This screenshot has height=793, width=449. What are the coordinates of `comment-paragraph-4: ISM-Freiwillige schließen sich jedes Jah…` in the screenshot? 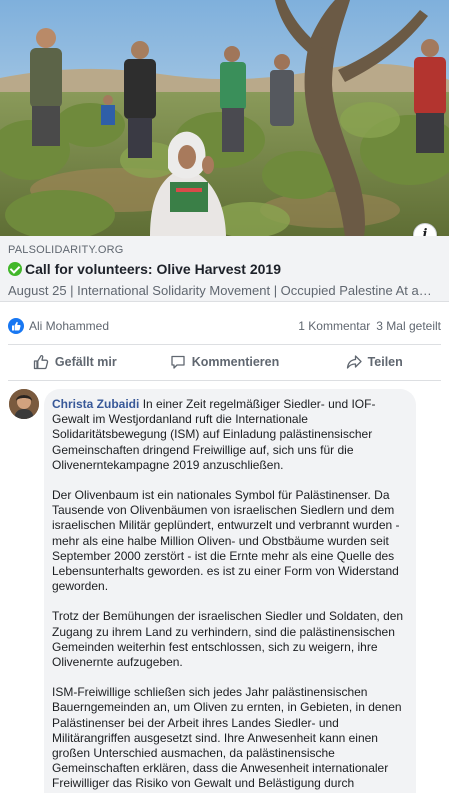 It's located at (227, 739).